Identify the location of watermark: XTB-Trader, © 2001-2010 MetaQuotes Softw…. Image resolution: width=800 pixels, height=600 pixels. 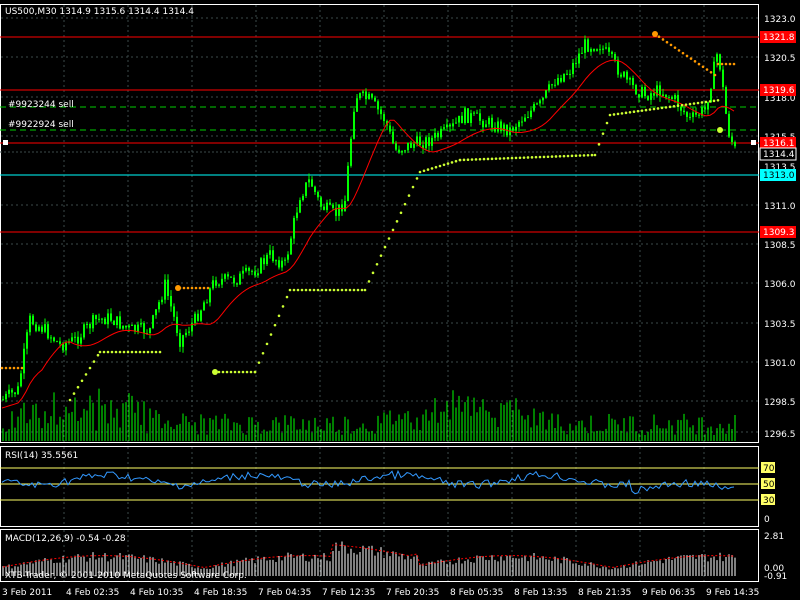
(126, 576).